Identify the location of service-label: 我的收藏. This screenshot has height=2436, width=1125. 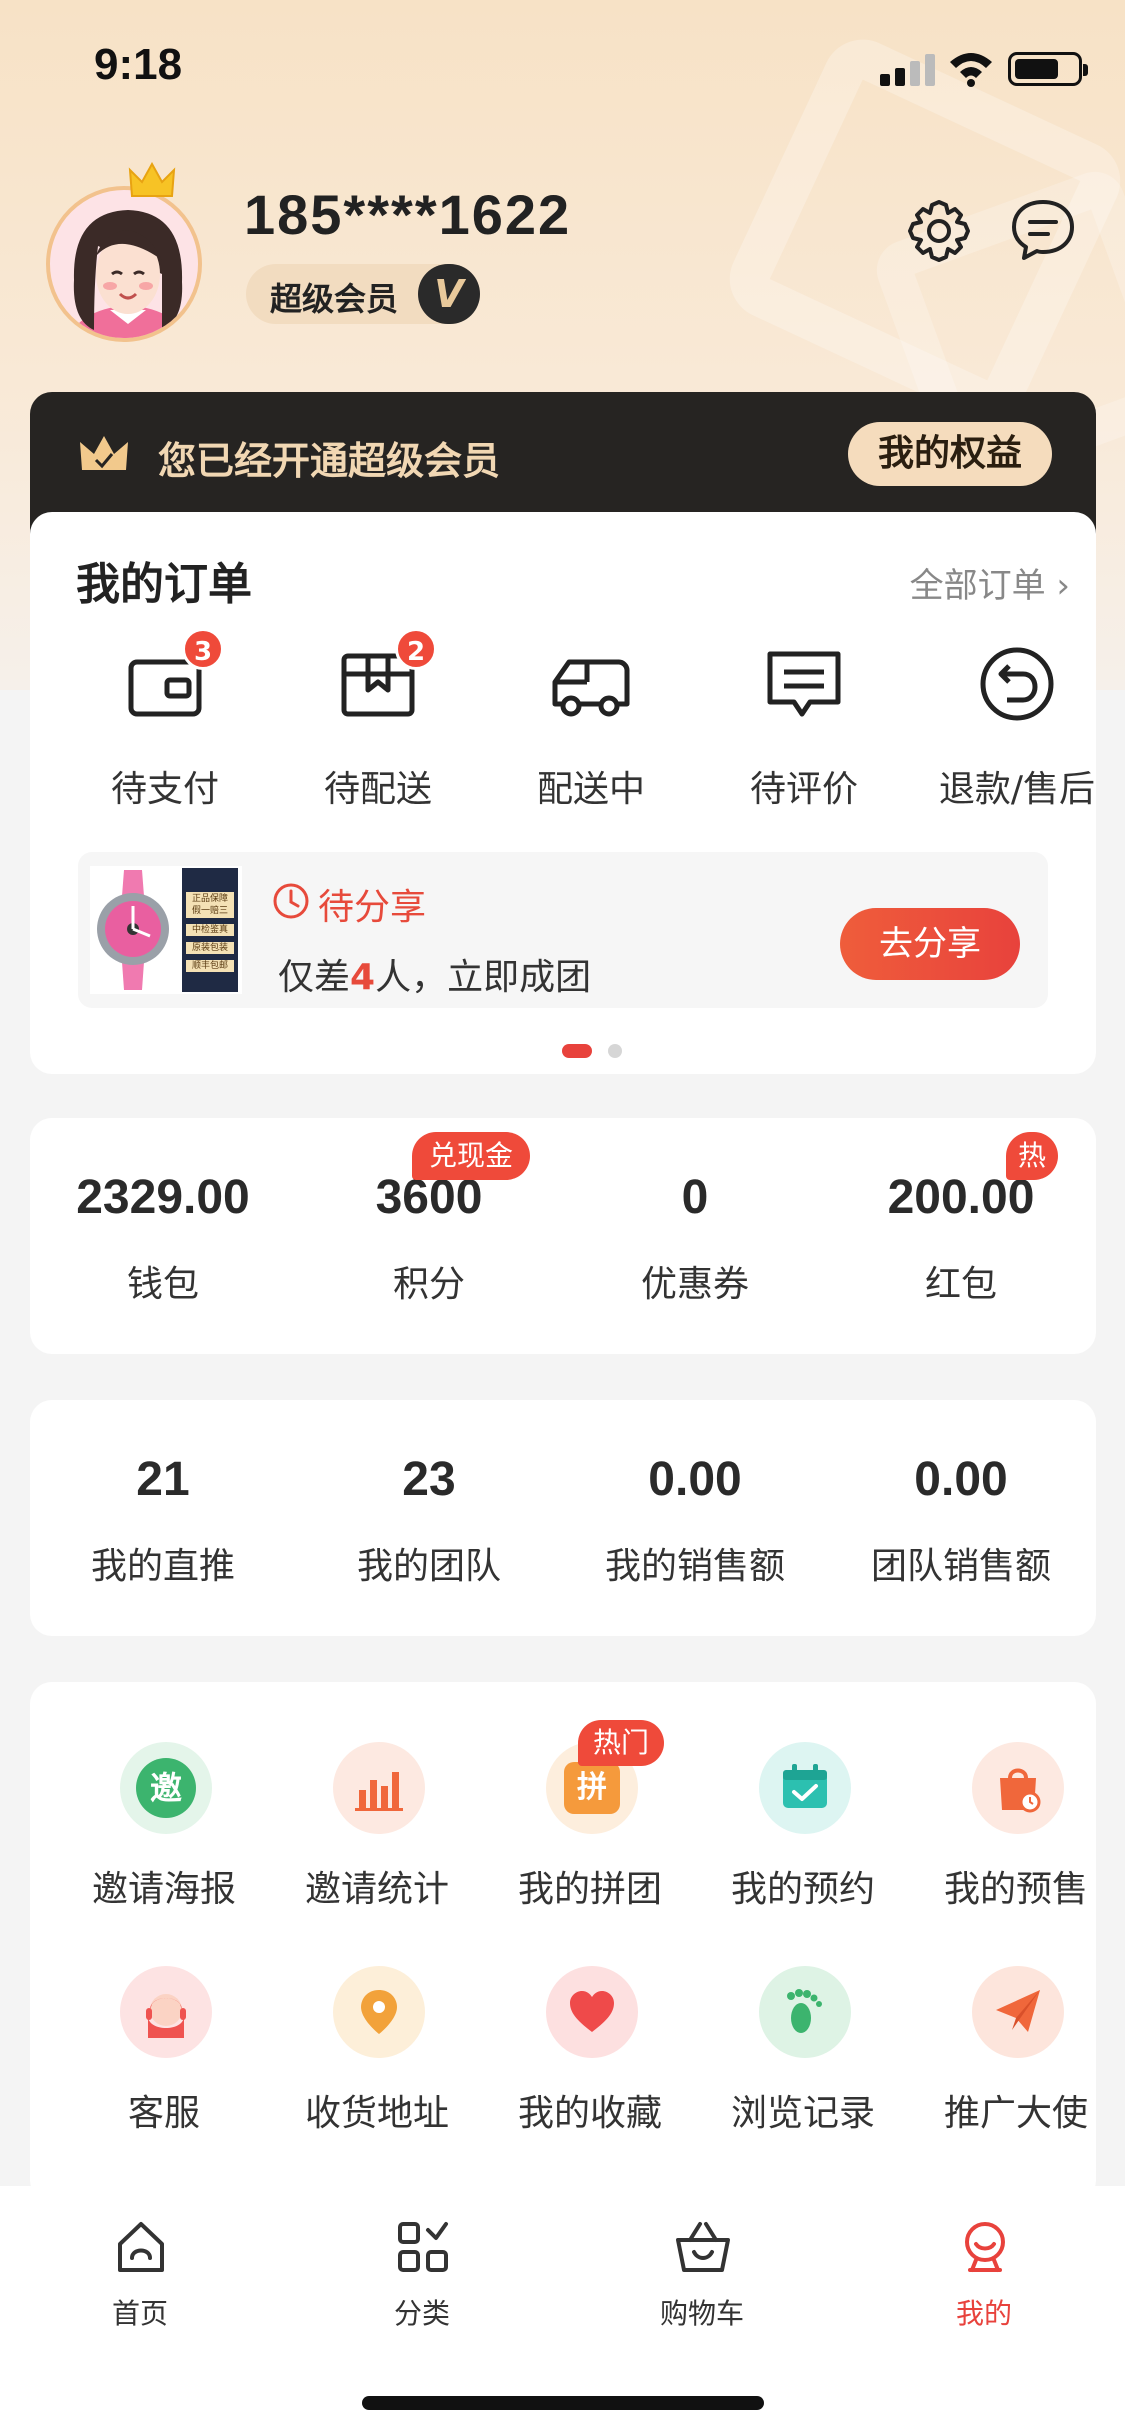
(589, 2113).